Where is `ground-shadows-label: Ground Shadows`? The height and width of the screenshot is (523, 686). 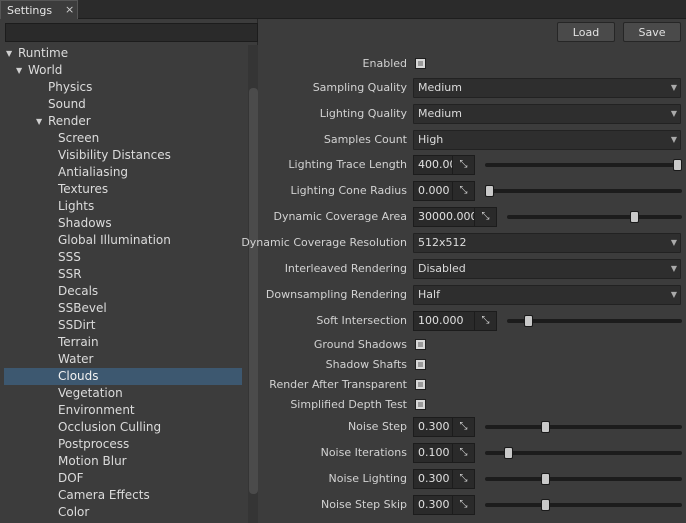
ground-shadows-label: Ground Shadows is located at coordinates (360, 344).